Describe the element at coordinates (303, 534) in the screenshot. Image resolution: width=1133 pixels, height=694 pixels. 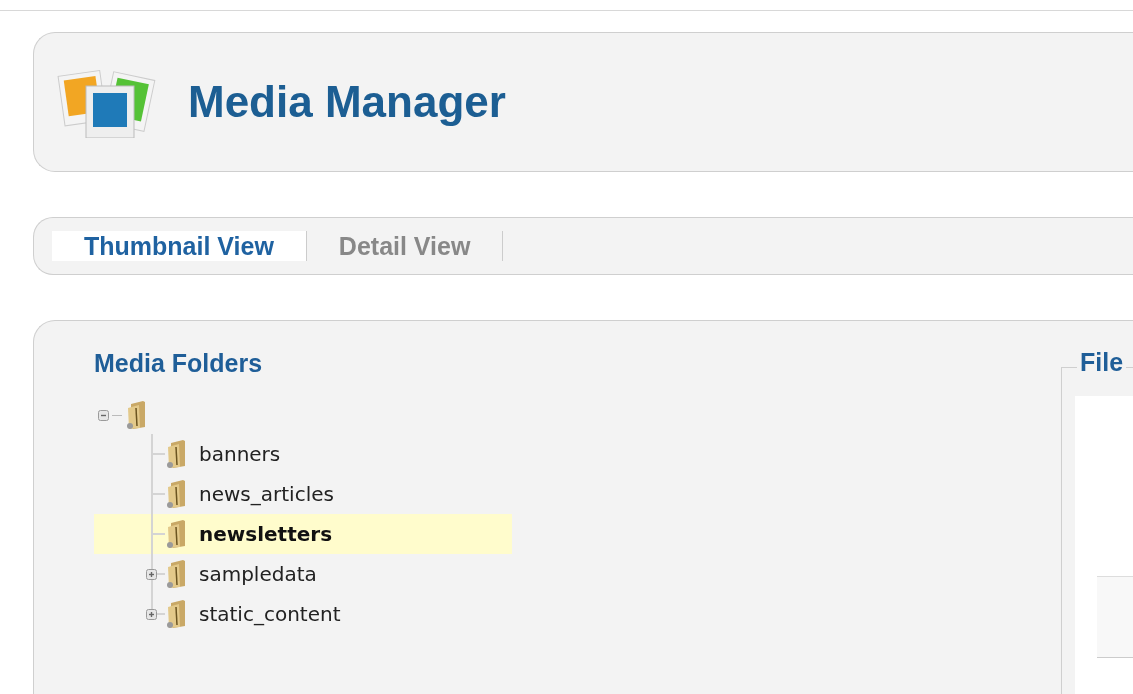
I see `folder-item: newsletters` at that location.